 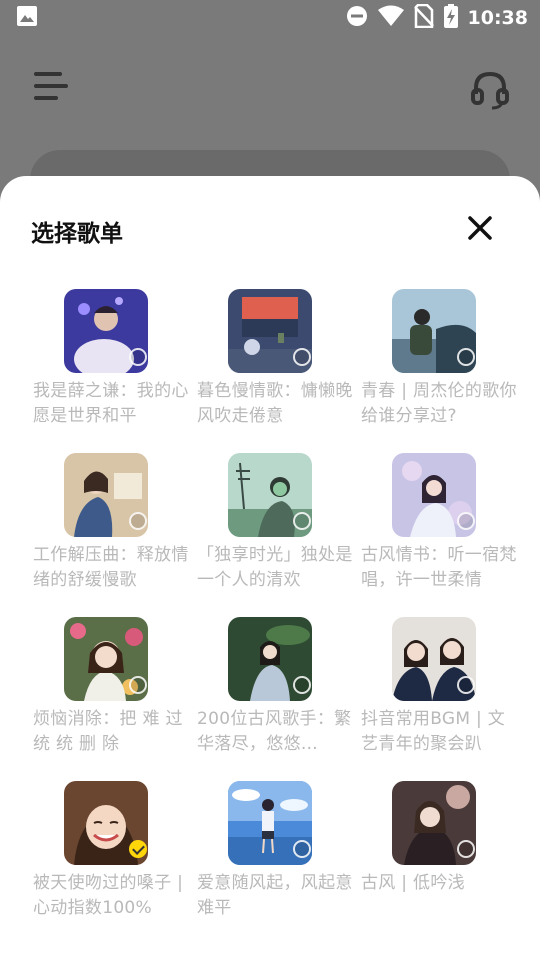 What do you see at coordinates (435, 853) in the screenshot?
I see `playlist-card: 古风 | 低吟浅` at bounding box center [435, 853].